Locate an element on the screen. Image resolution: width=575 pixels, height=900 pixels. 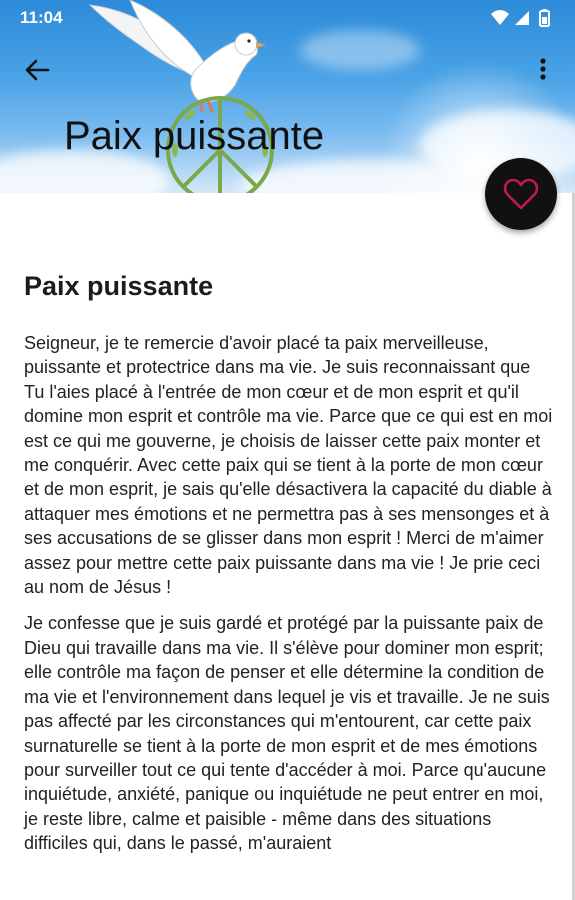
cloud-decoration is located at coordinates (360, 50).